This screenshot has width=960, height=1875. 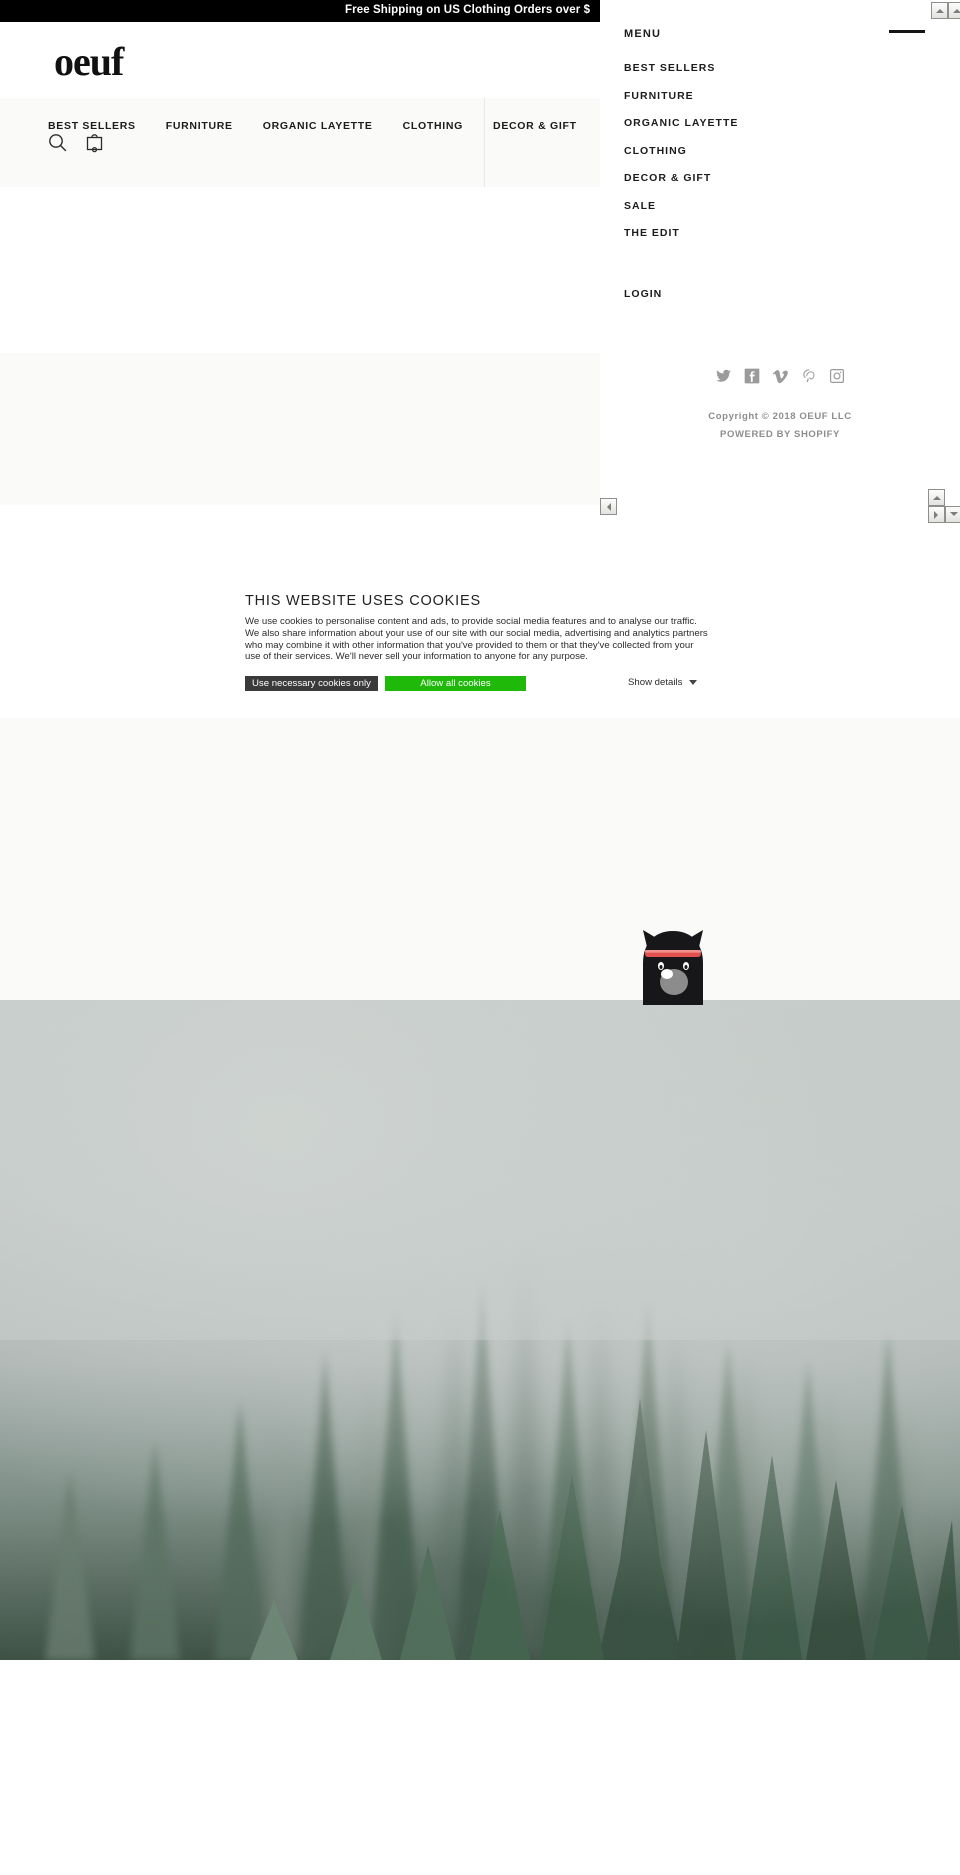 I want to click on nav-item-decor-gift: DECOR & GIFT, so click(x=535, y=126).